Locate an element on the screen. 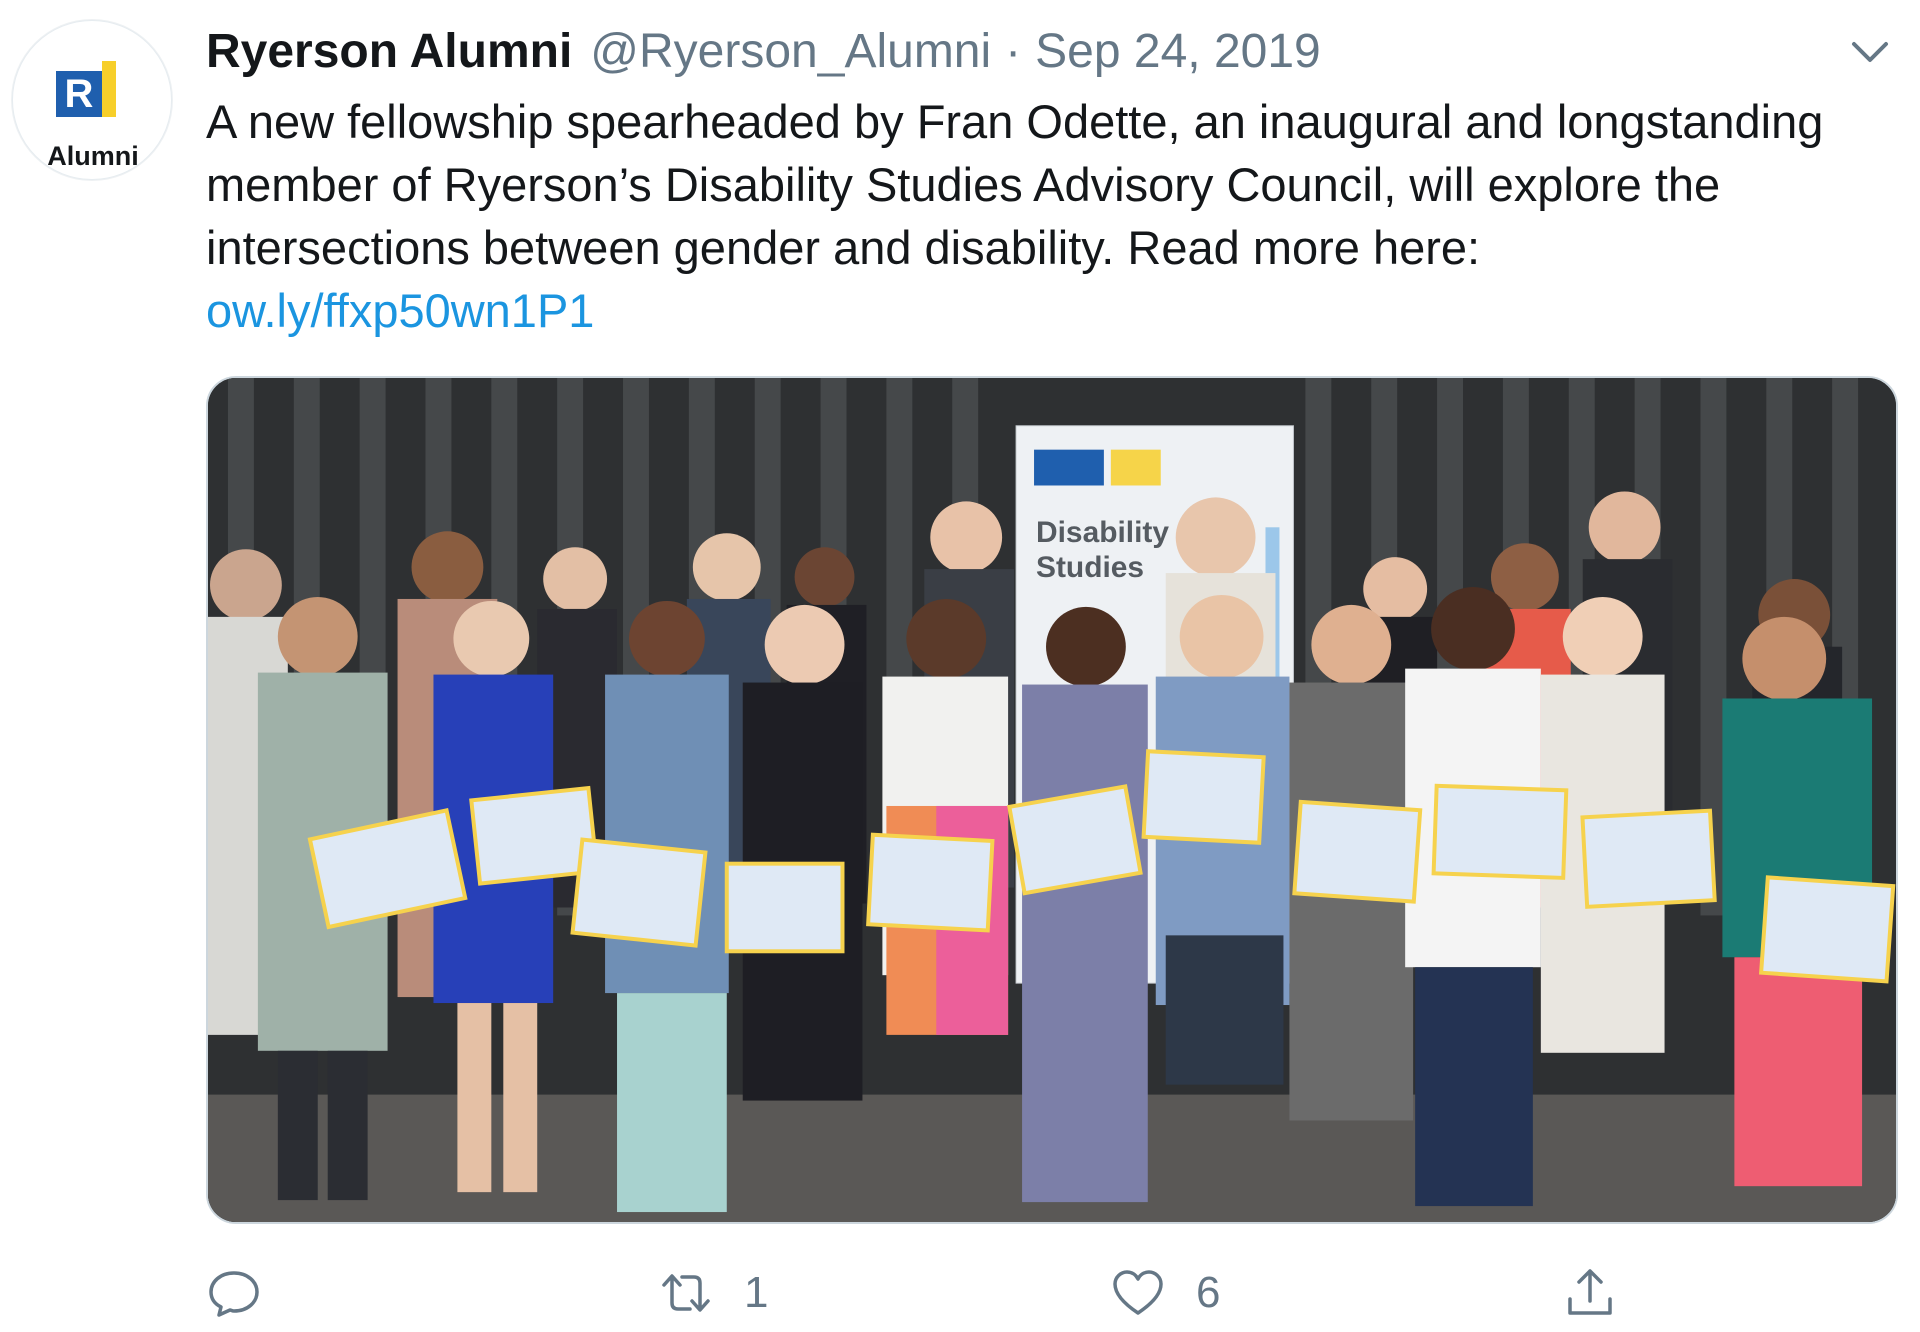 This screenshot has height=1332, width=1920. share-button is located at coordinates (1605, 1293).